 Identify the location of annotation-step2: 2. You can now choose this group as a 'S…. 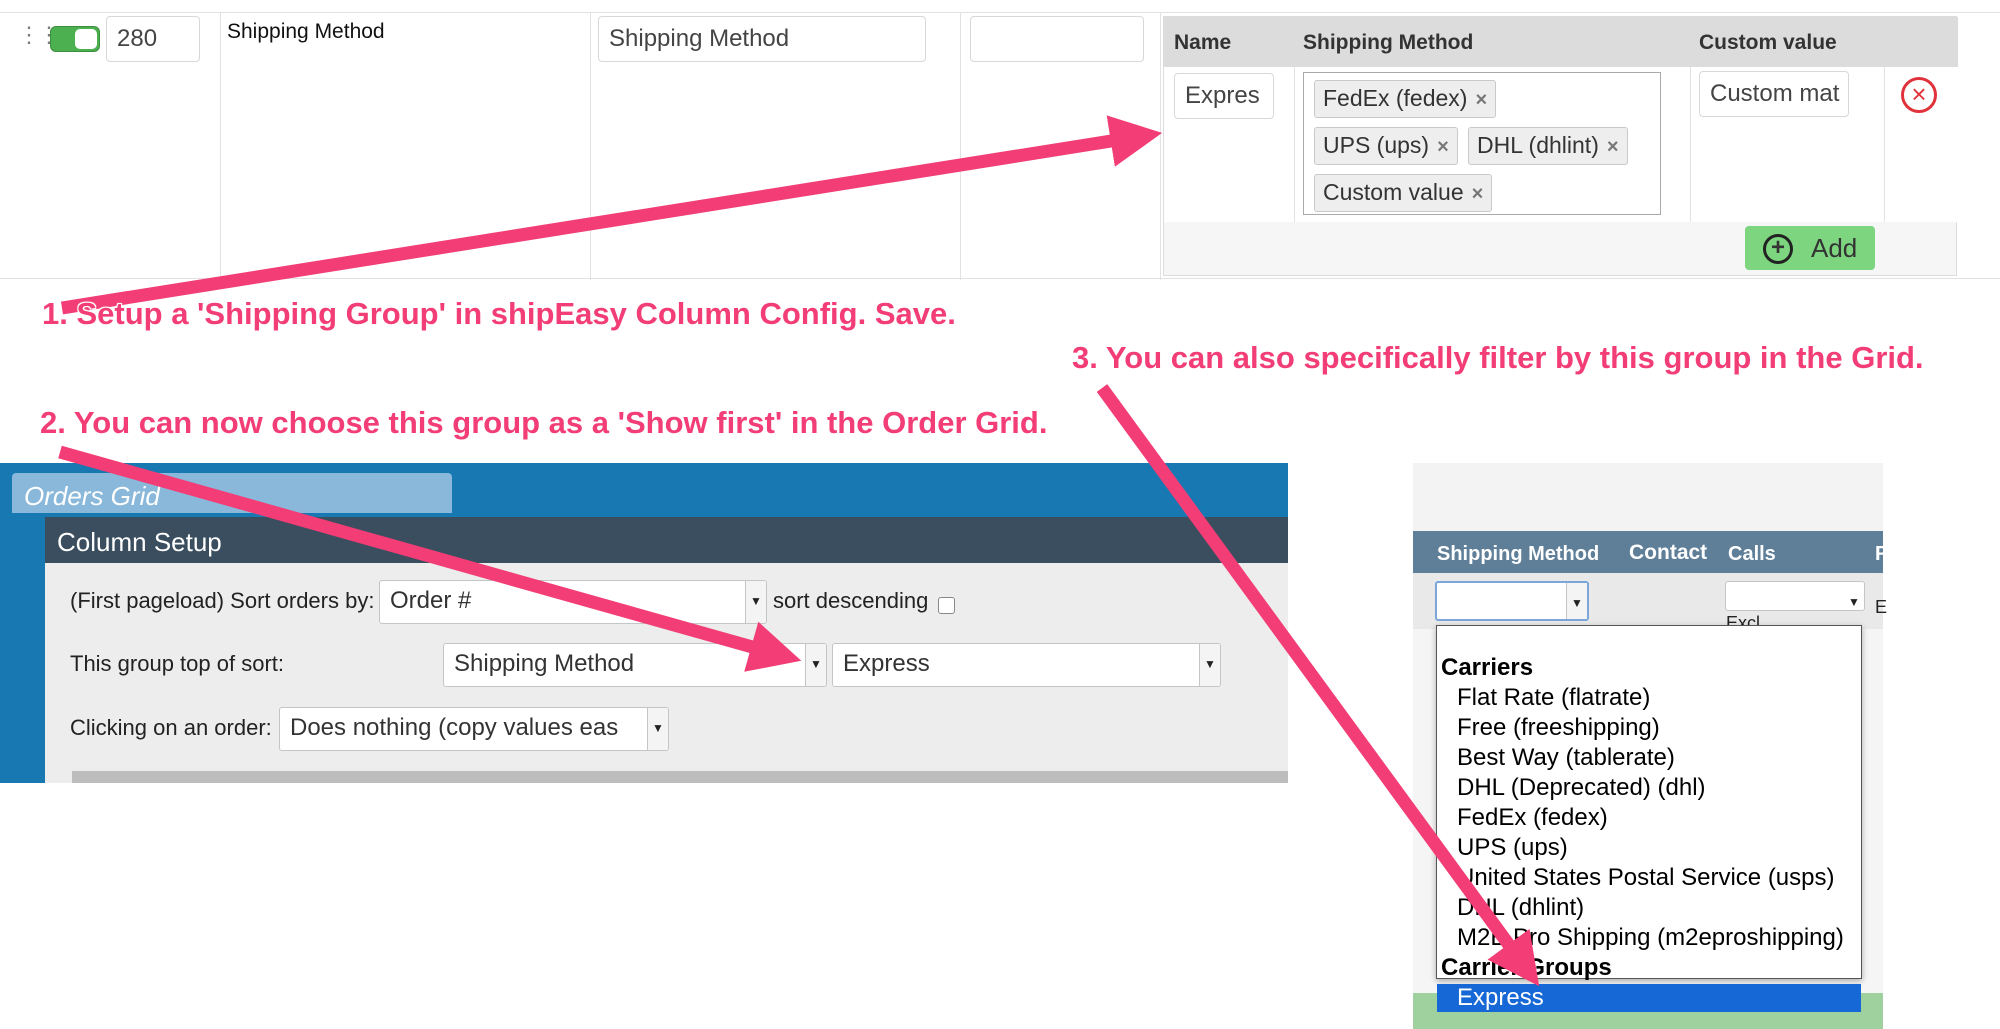
(544, 422).